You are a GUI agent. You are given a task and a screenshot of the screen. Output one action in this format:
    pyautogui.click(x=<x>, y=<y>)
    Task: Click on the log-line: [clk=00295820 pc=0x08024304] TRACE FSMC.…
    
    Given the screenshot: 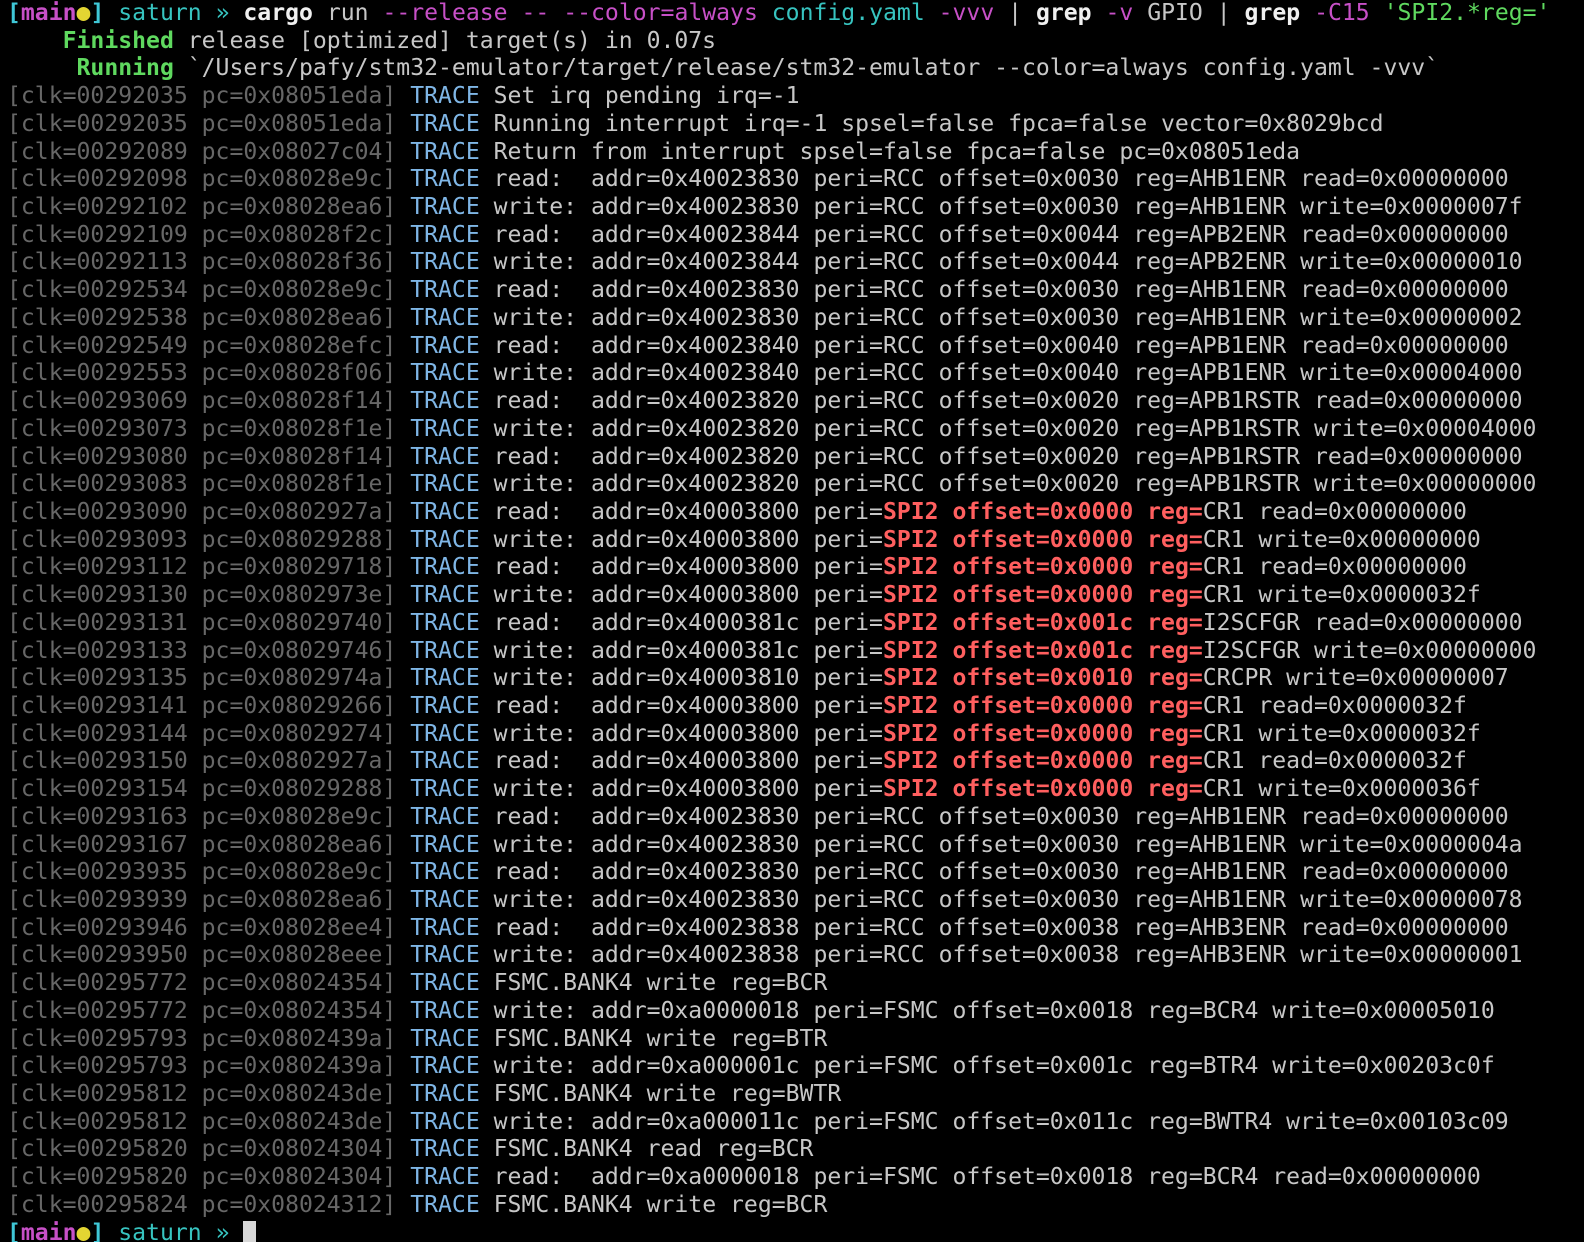 What is the action you would take?
    pyautogui.click(x=795, y=1150)
    